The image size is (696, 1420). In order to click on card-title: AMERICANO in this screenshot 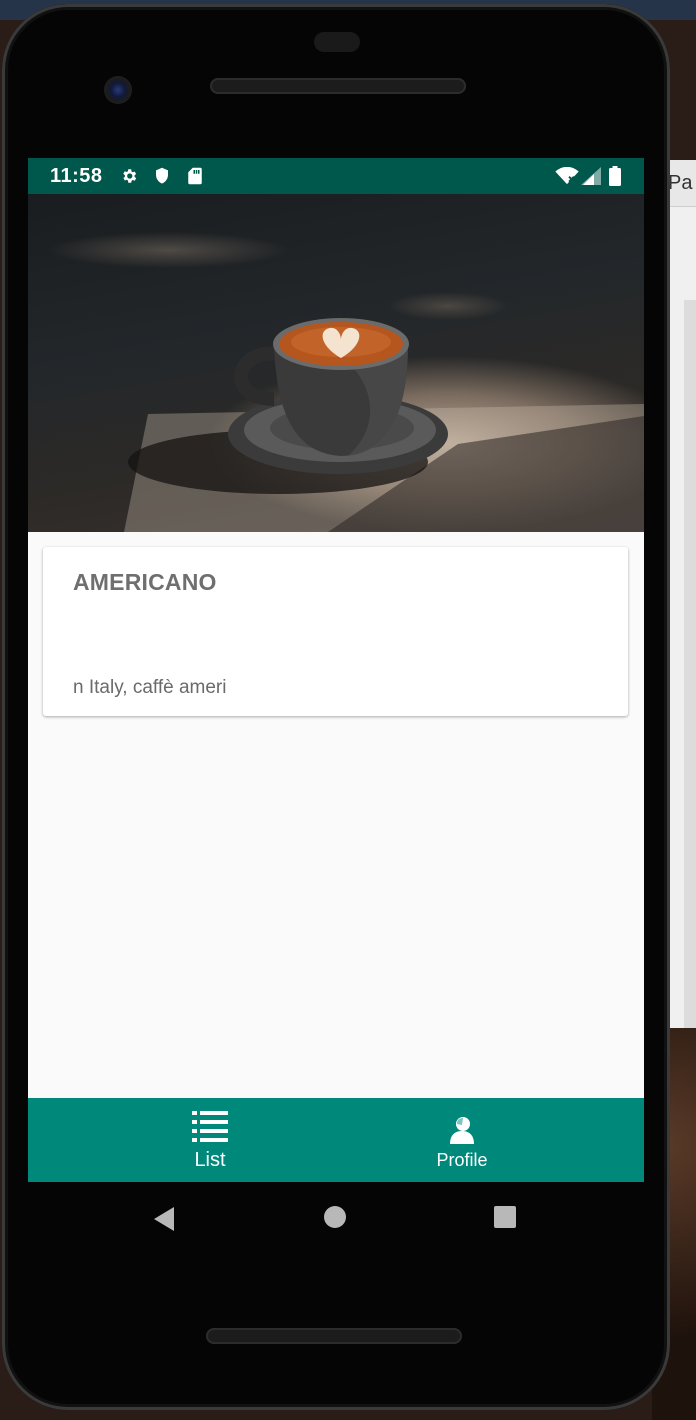, I will do `click(145, 582)`.